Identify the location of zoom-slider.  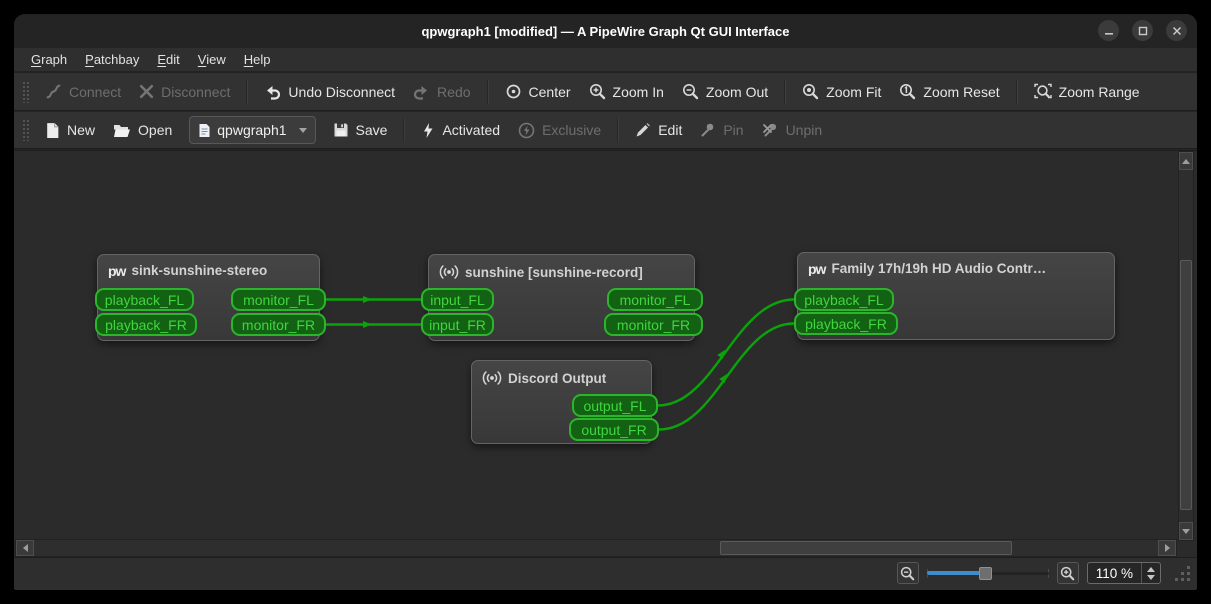
(987, 573).